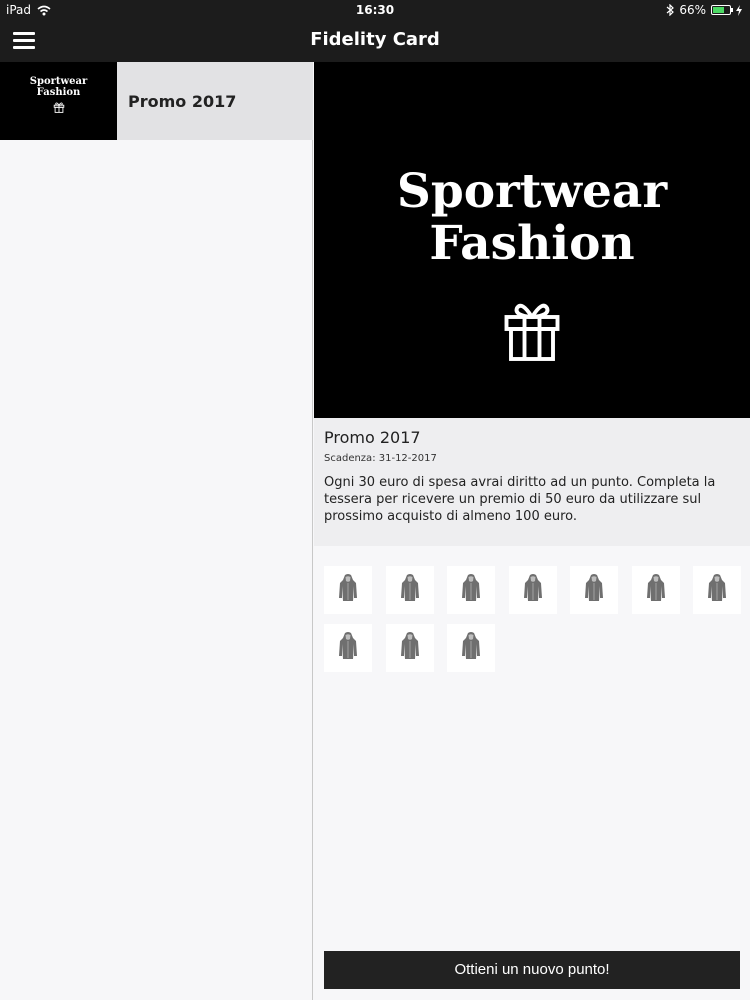 The image size is (750, 1000). What do you see at coordinates (532, 970) in the screenshot?
I see `get-new-point-button: Ottieni un nuovo punto!` at bounding box center [532, 970].